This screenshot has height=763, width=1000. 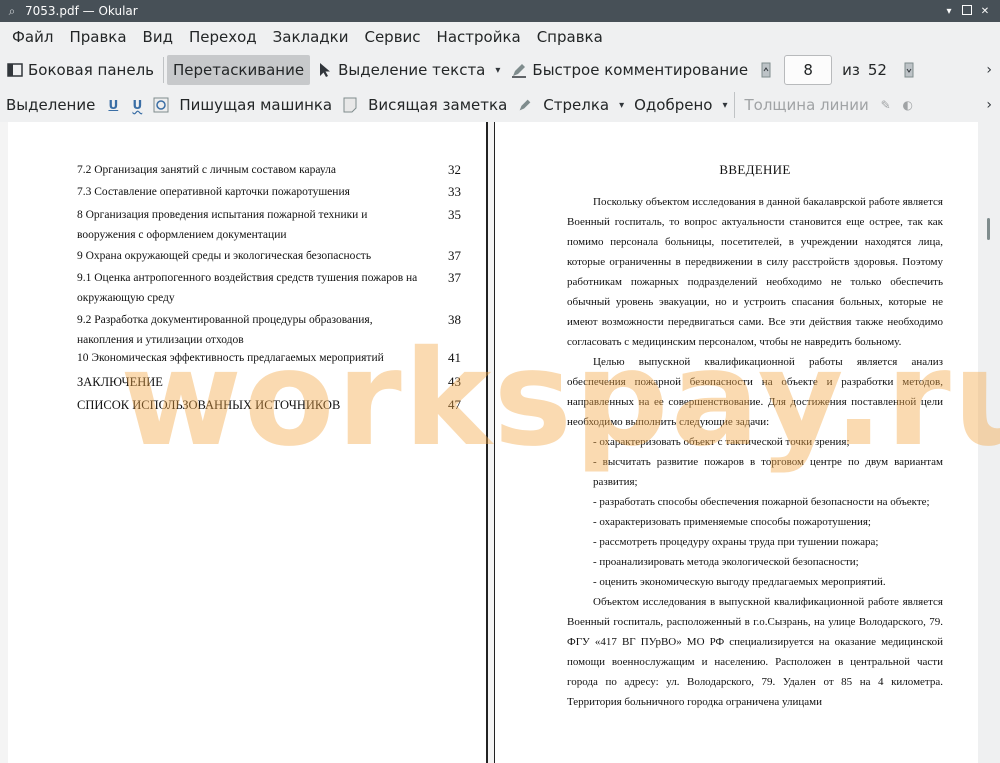 I want to click on text-select-label: Выделение текста, so click(x=412, y=70).